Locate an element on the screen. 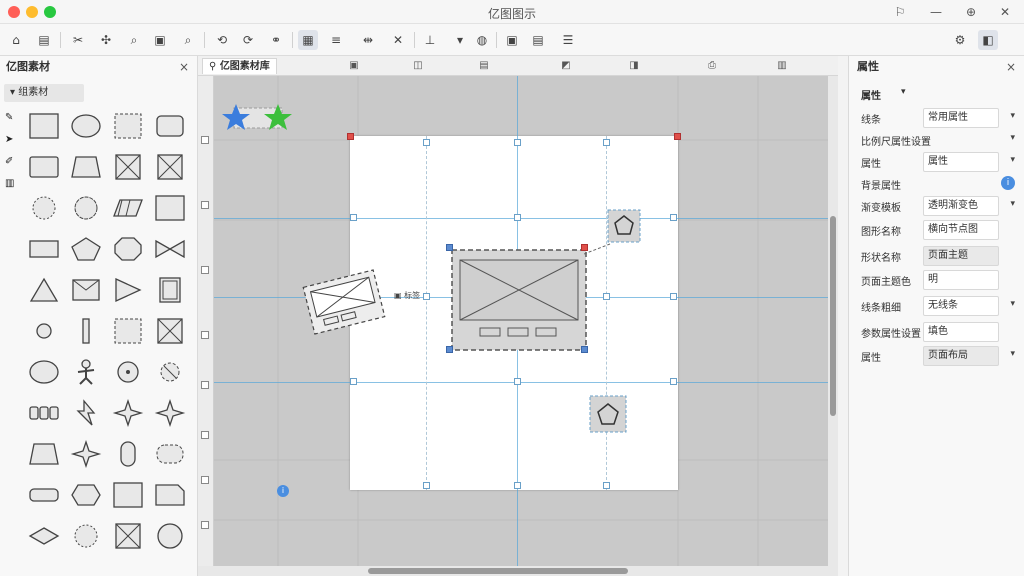 This screenshot has width=1024, height=576. canvas-lock-icon: ⎙ is located at coordinates (712, 66).